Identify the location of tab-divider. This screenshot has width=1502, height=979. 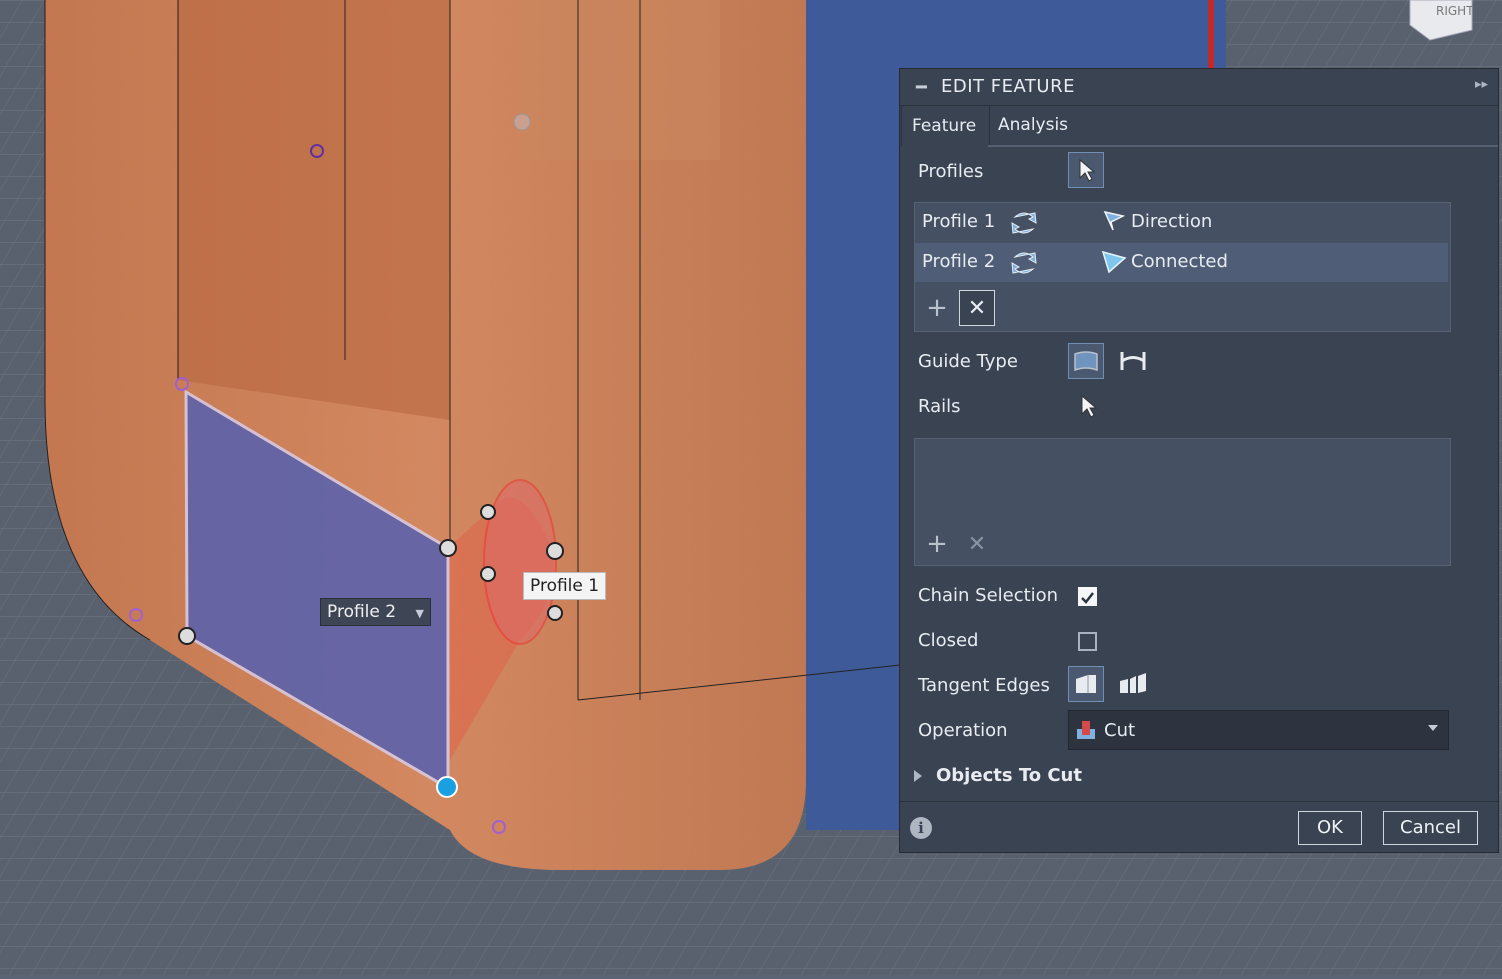
(1243, 146).